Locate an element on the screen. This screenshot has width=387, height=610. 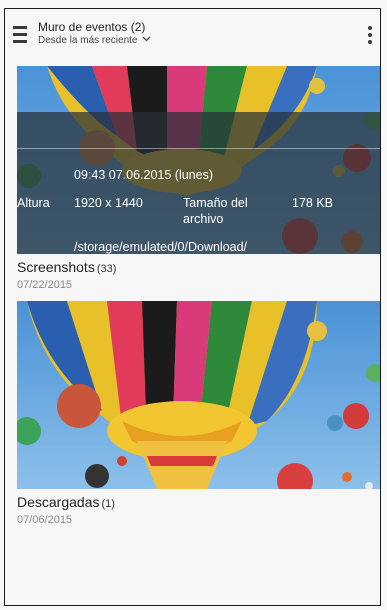
sort-dropdown: Desde la más reciente is located at coordinates (94, 41).